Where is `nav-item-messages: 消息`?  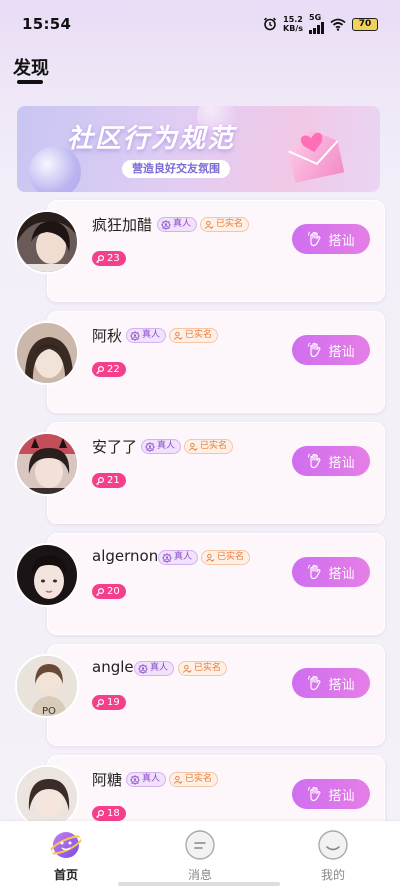 nav-item-messages: 消息 is located at coordinates (200, 856).